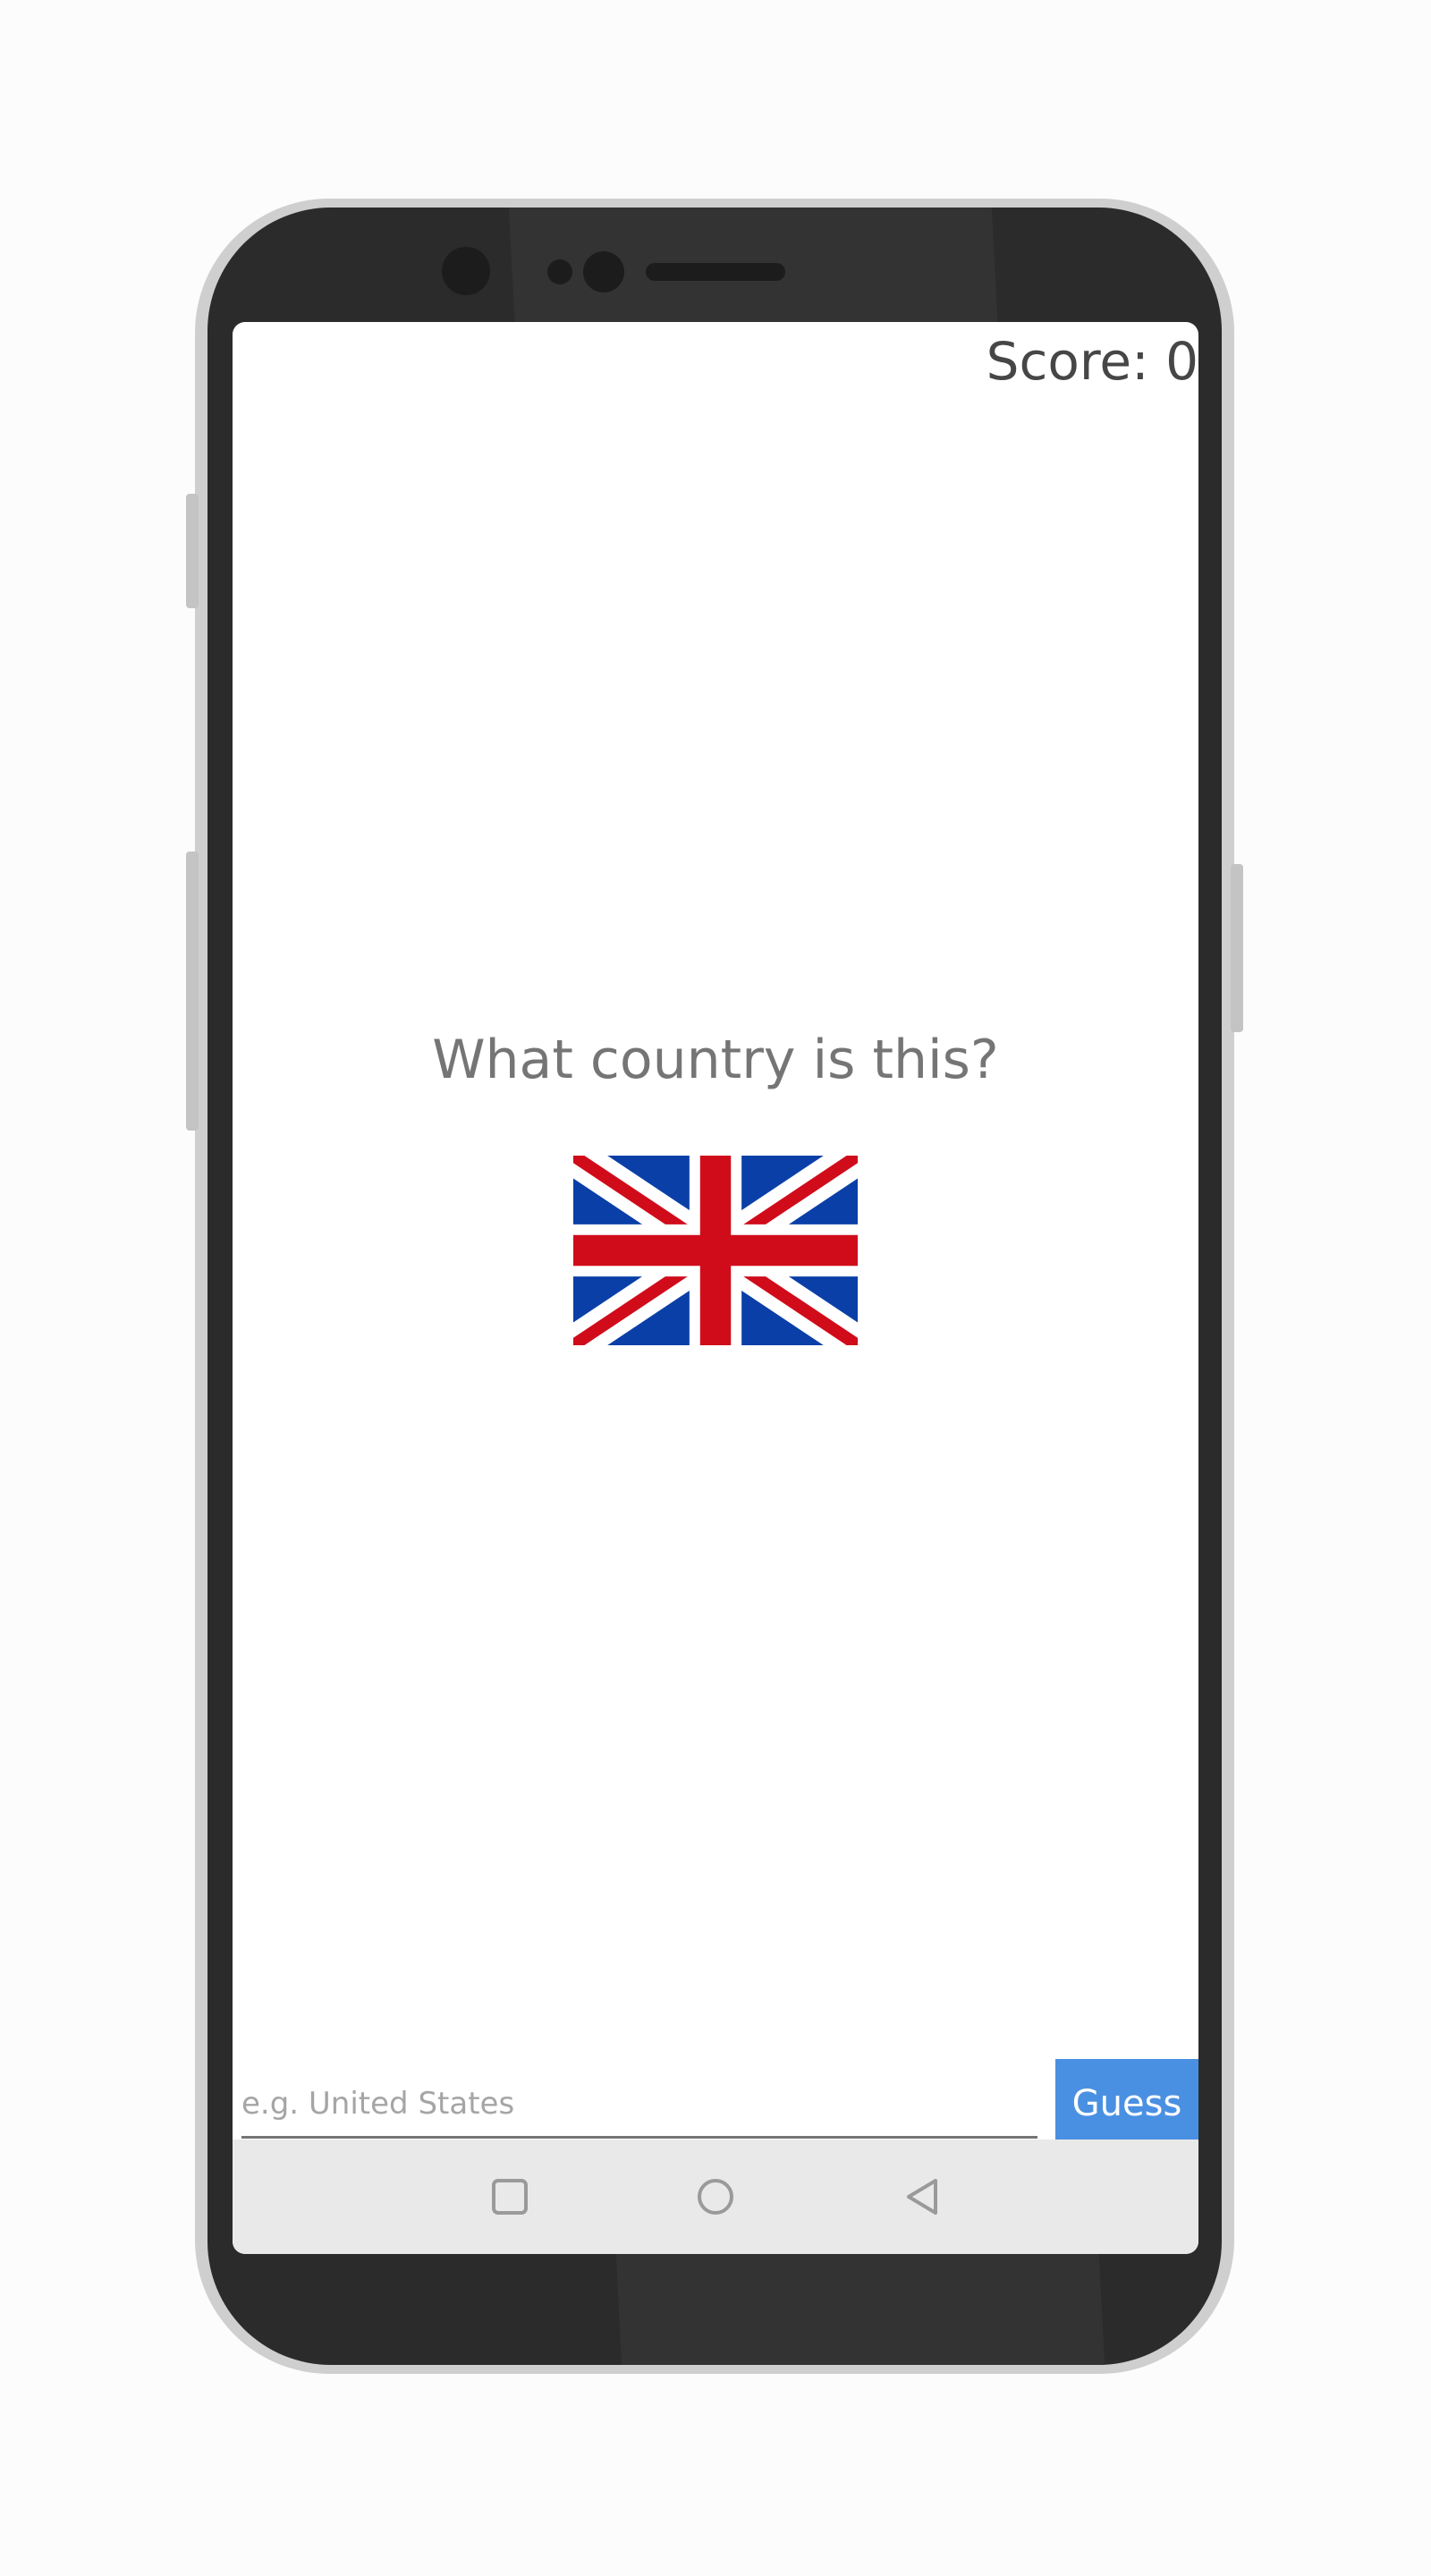 This screenshot has height=2576, width=1431. I want to click on recent-apps-button, so click(510, 2196).